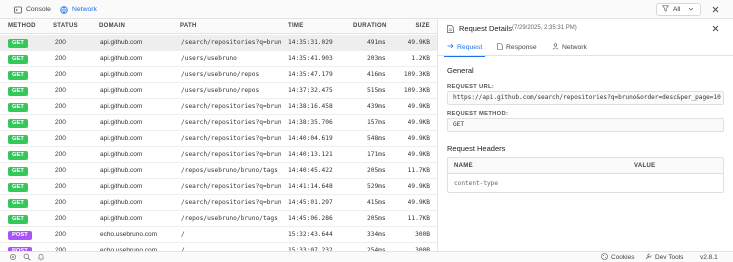 Image resolution: width=733 pixels, height=262 pixels. Describe the element at coordinates (376, 58) in the screenshot. I see `cell-duration: 203ms` at that location.